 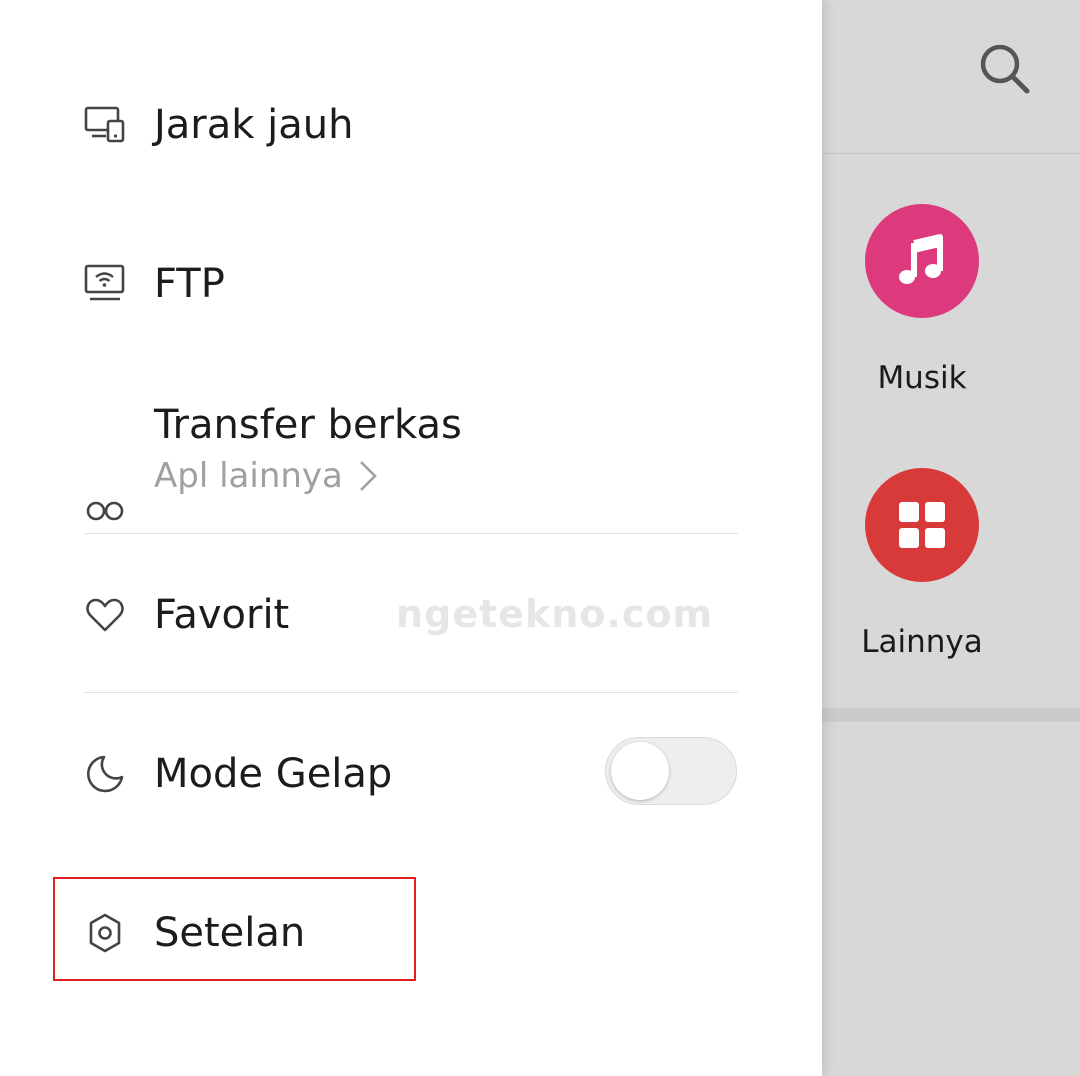 I want to click on heart-icon, so click(x=105, y=615).